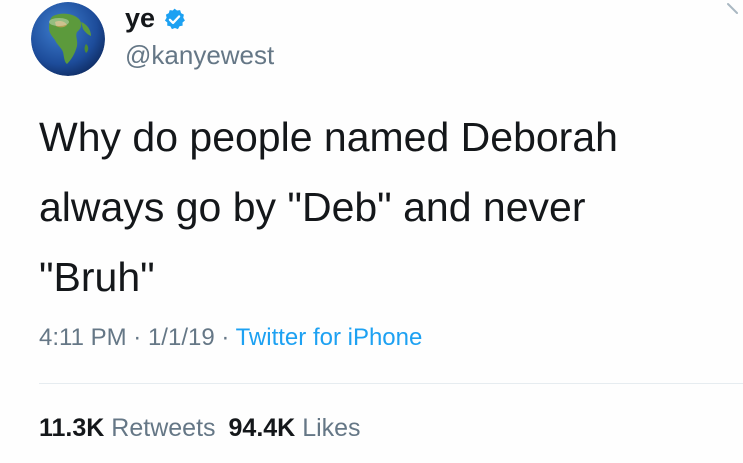 The height and width of the screenshot is (463, 743). What do you see at coordinates (391, 383) in the screenshot?
I see `divider` at bounding box center [391, 383].